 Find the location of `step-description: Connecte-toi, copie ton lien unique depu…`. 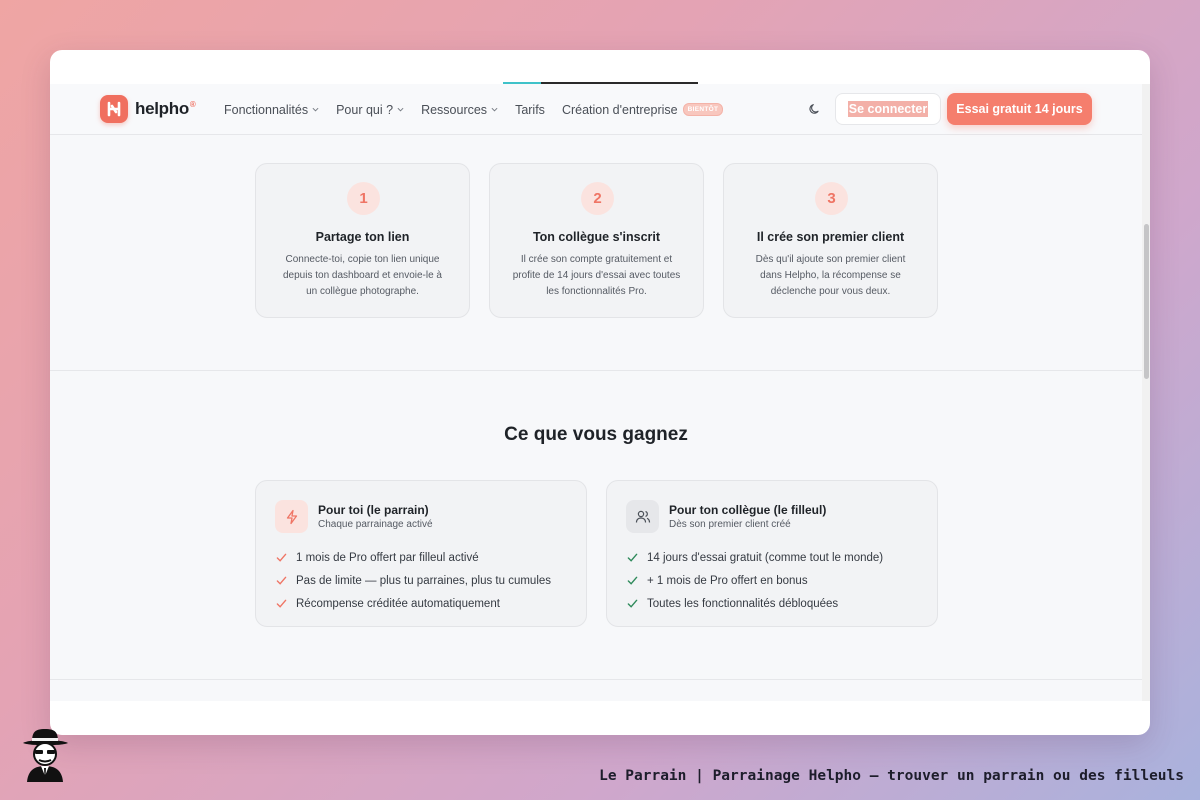

step-description: Connecte-toi, copie ton lien unique depu… is located at coordinates (362, 276).